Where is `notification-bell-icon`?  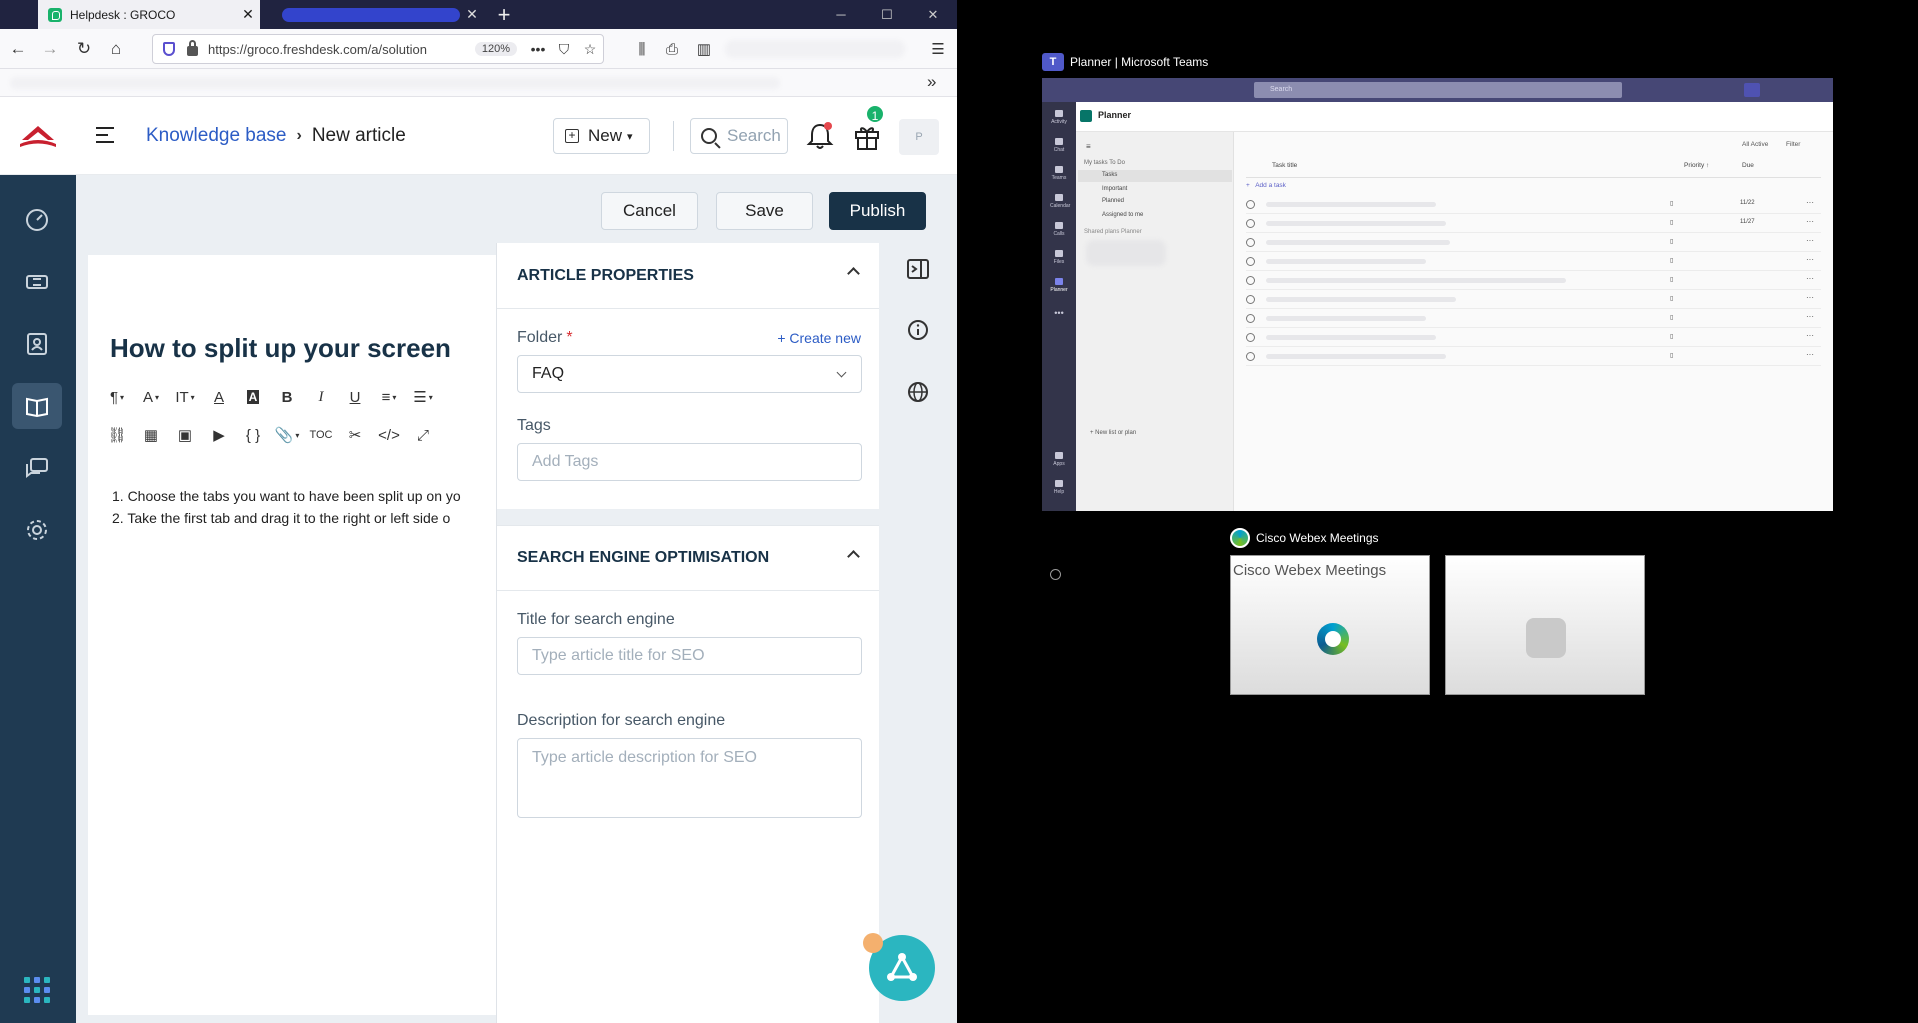
notification-bell-icon is located at coordinates (820, 136).